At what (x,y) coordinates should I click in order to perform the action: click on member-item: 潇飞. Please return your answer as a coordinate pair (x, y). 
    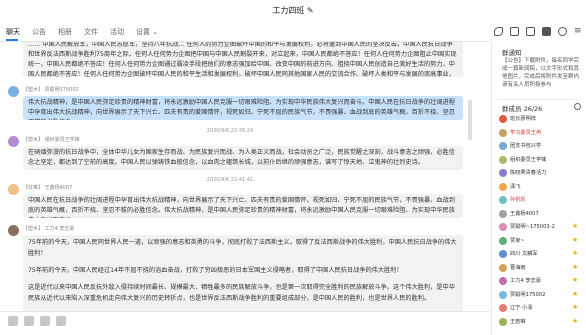
    Looking at the image, I should click on (539, 187).